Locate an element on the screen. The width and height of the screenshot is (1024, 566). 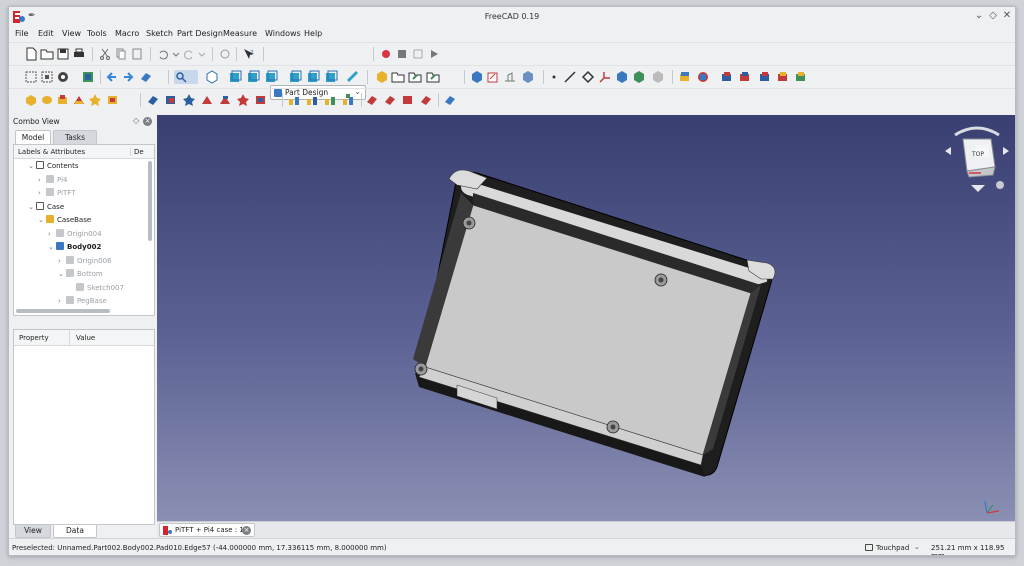
mirrored-icon is located at coordinates (294, 100).